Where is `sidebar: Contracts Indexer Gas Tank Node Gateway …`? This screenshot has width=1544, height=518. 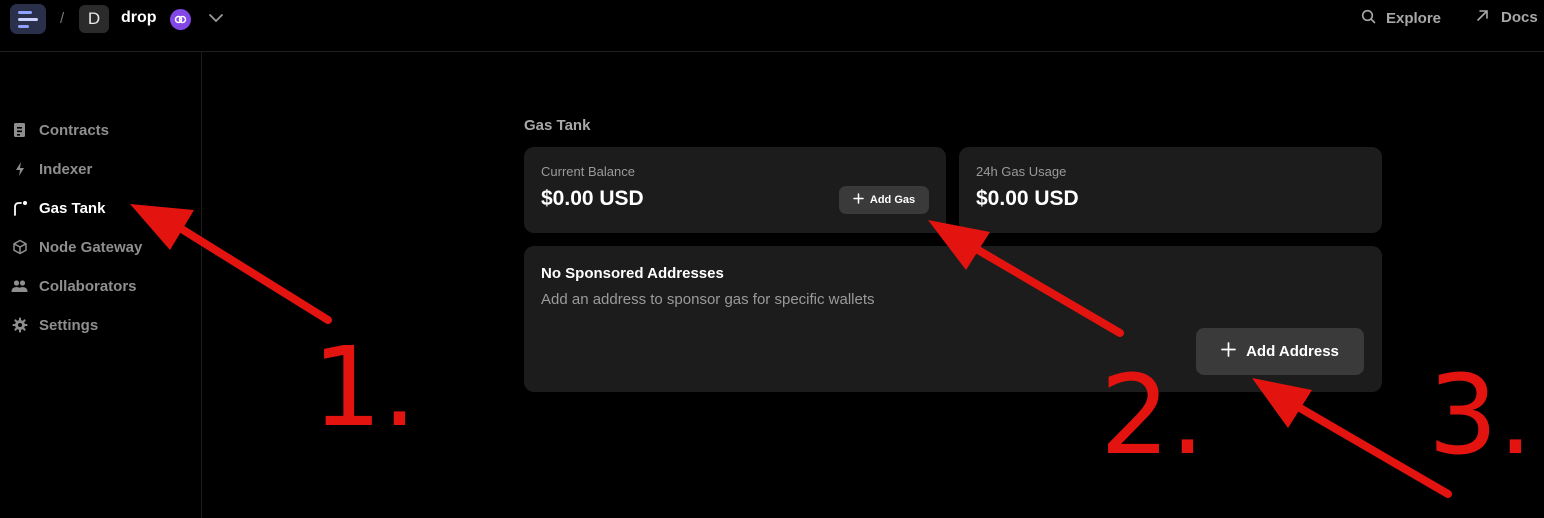
sidebar: Contracts Indexer Gas Tank Node Gateway … is located at coordinates (101, 285).